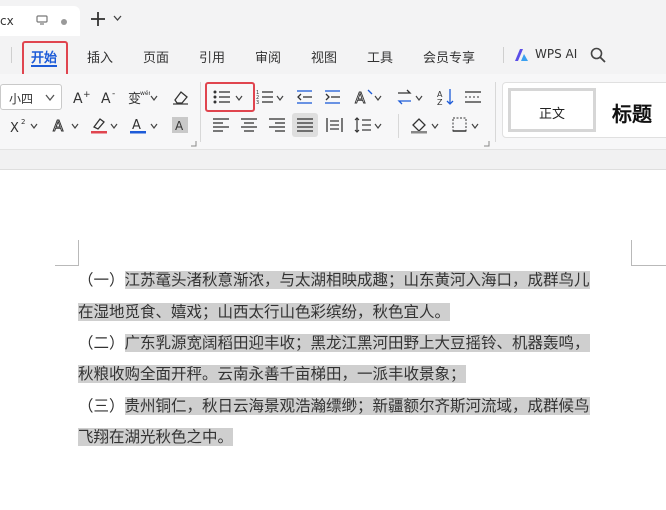  What do you see at coordinates (64, 22) in the screenshot?
I see `unsaved-dot-icon` at bounding box center [64, 22].